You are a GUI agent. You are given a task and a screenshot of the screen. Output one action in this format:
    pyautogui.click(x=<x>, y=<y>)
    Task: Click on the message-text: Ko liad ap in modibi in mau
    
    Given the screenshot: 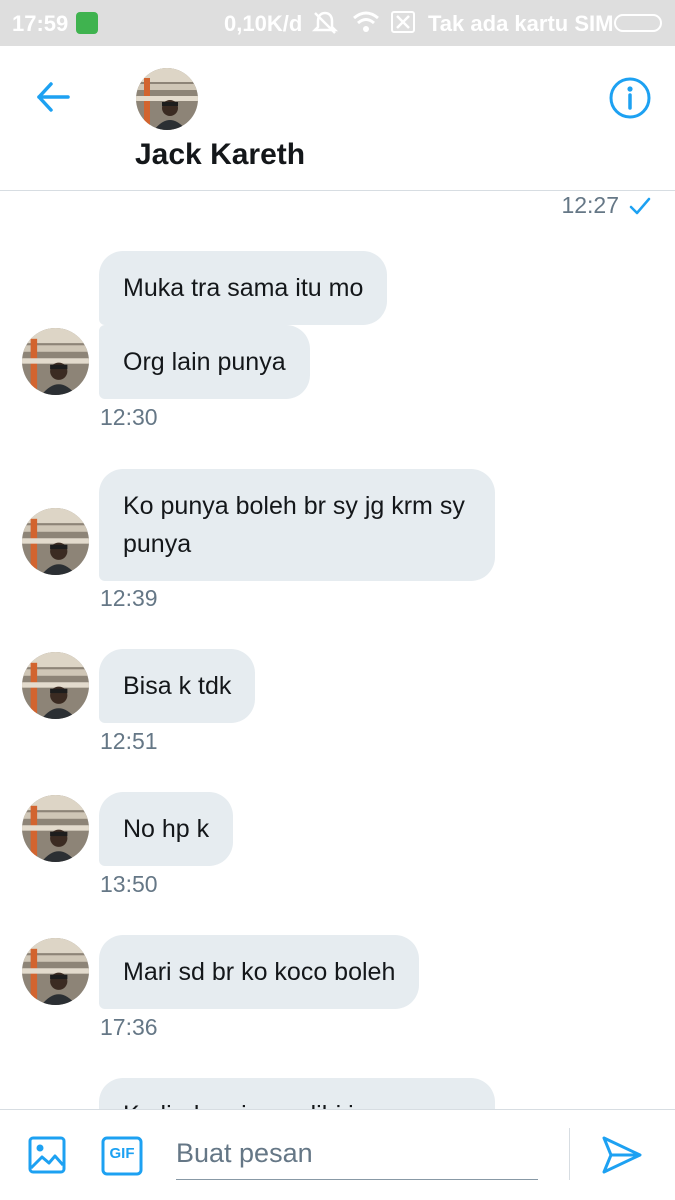 What is the action you would take?
    pyautogui.click(x=273, y=1105)
    